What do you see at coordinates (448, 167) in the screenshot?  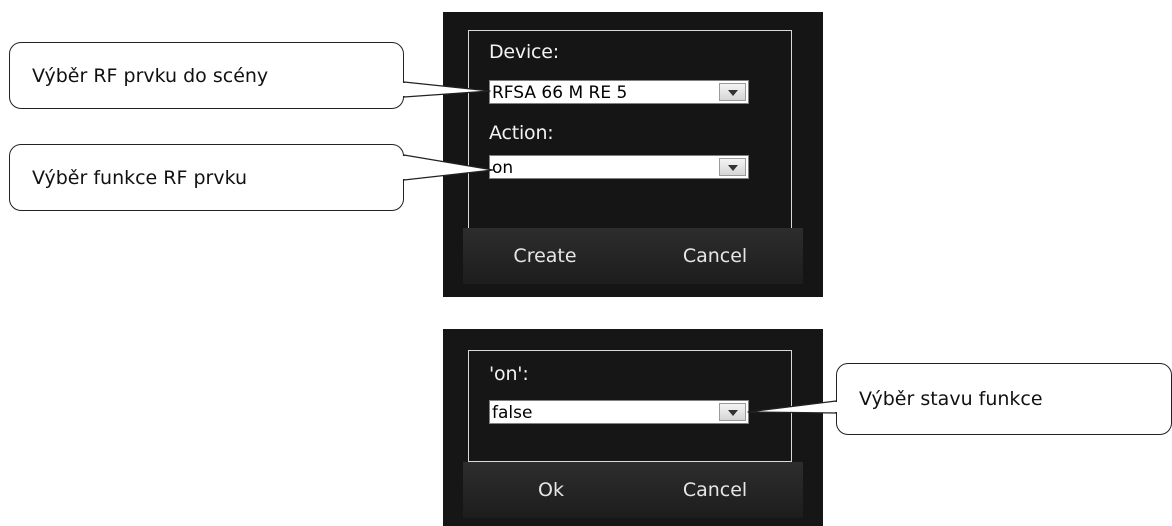 I see `function-leader` at bounding box center [448, 167].